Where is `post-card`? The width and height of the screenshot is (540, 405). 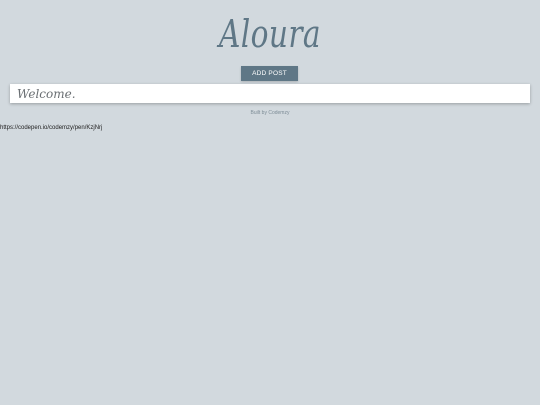 post-card is located at coordinates (270, 93).